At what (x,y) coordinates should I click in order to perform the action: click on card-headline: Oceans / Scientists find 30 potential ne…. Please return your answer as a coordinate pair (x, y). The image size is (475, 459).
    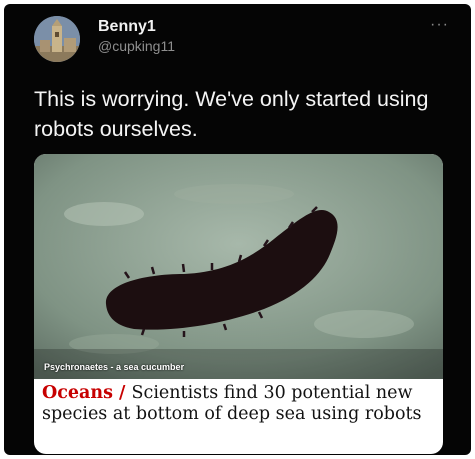
    Looking at the image, I should click on (239, 404).